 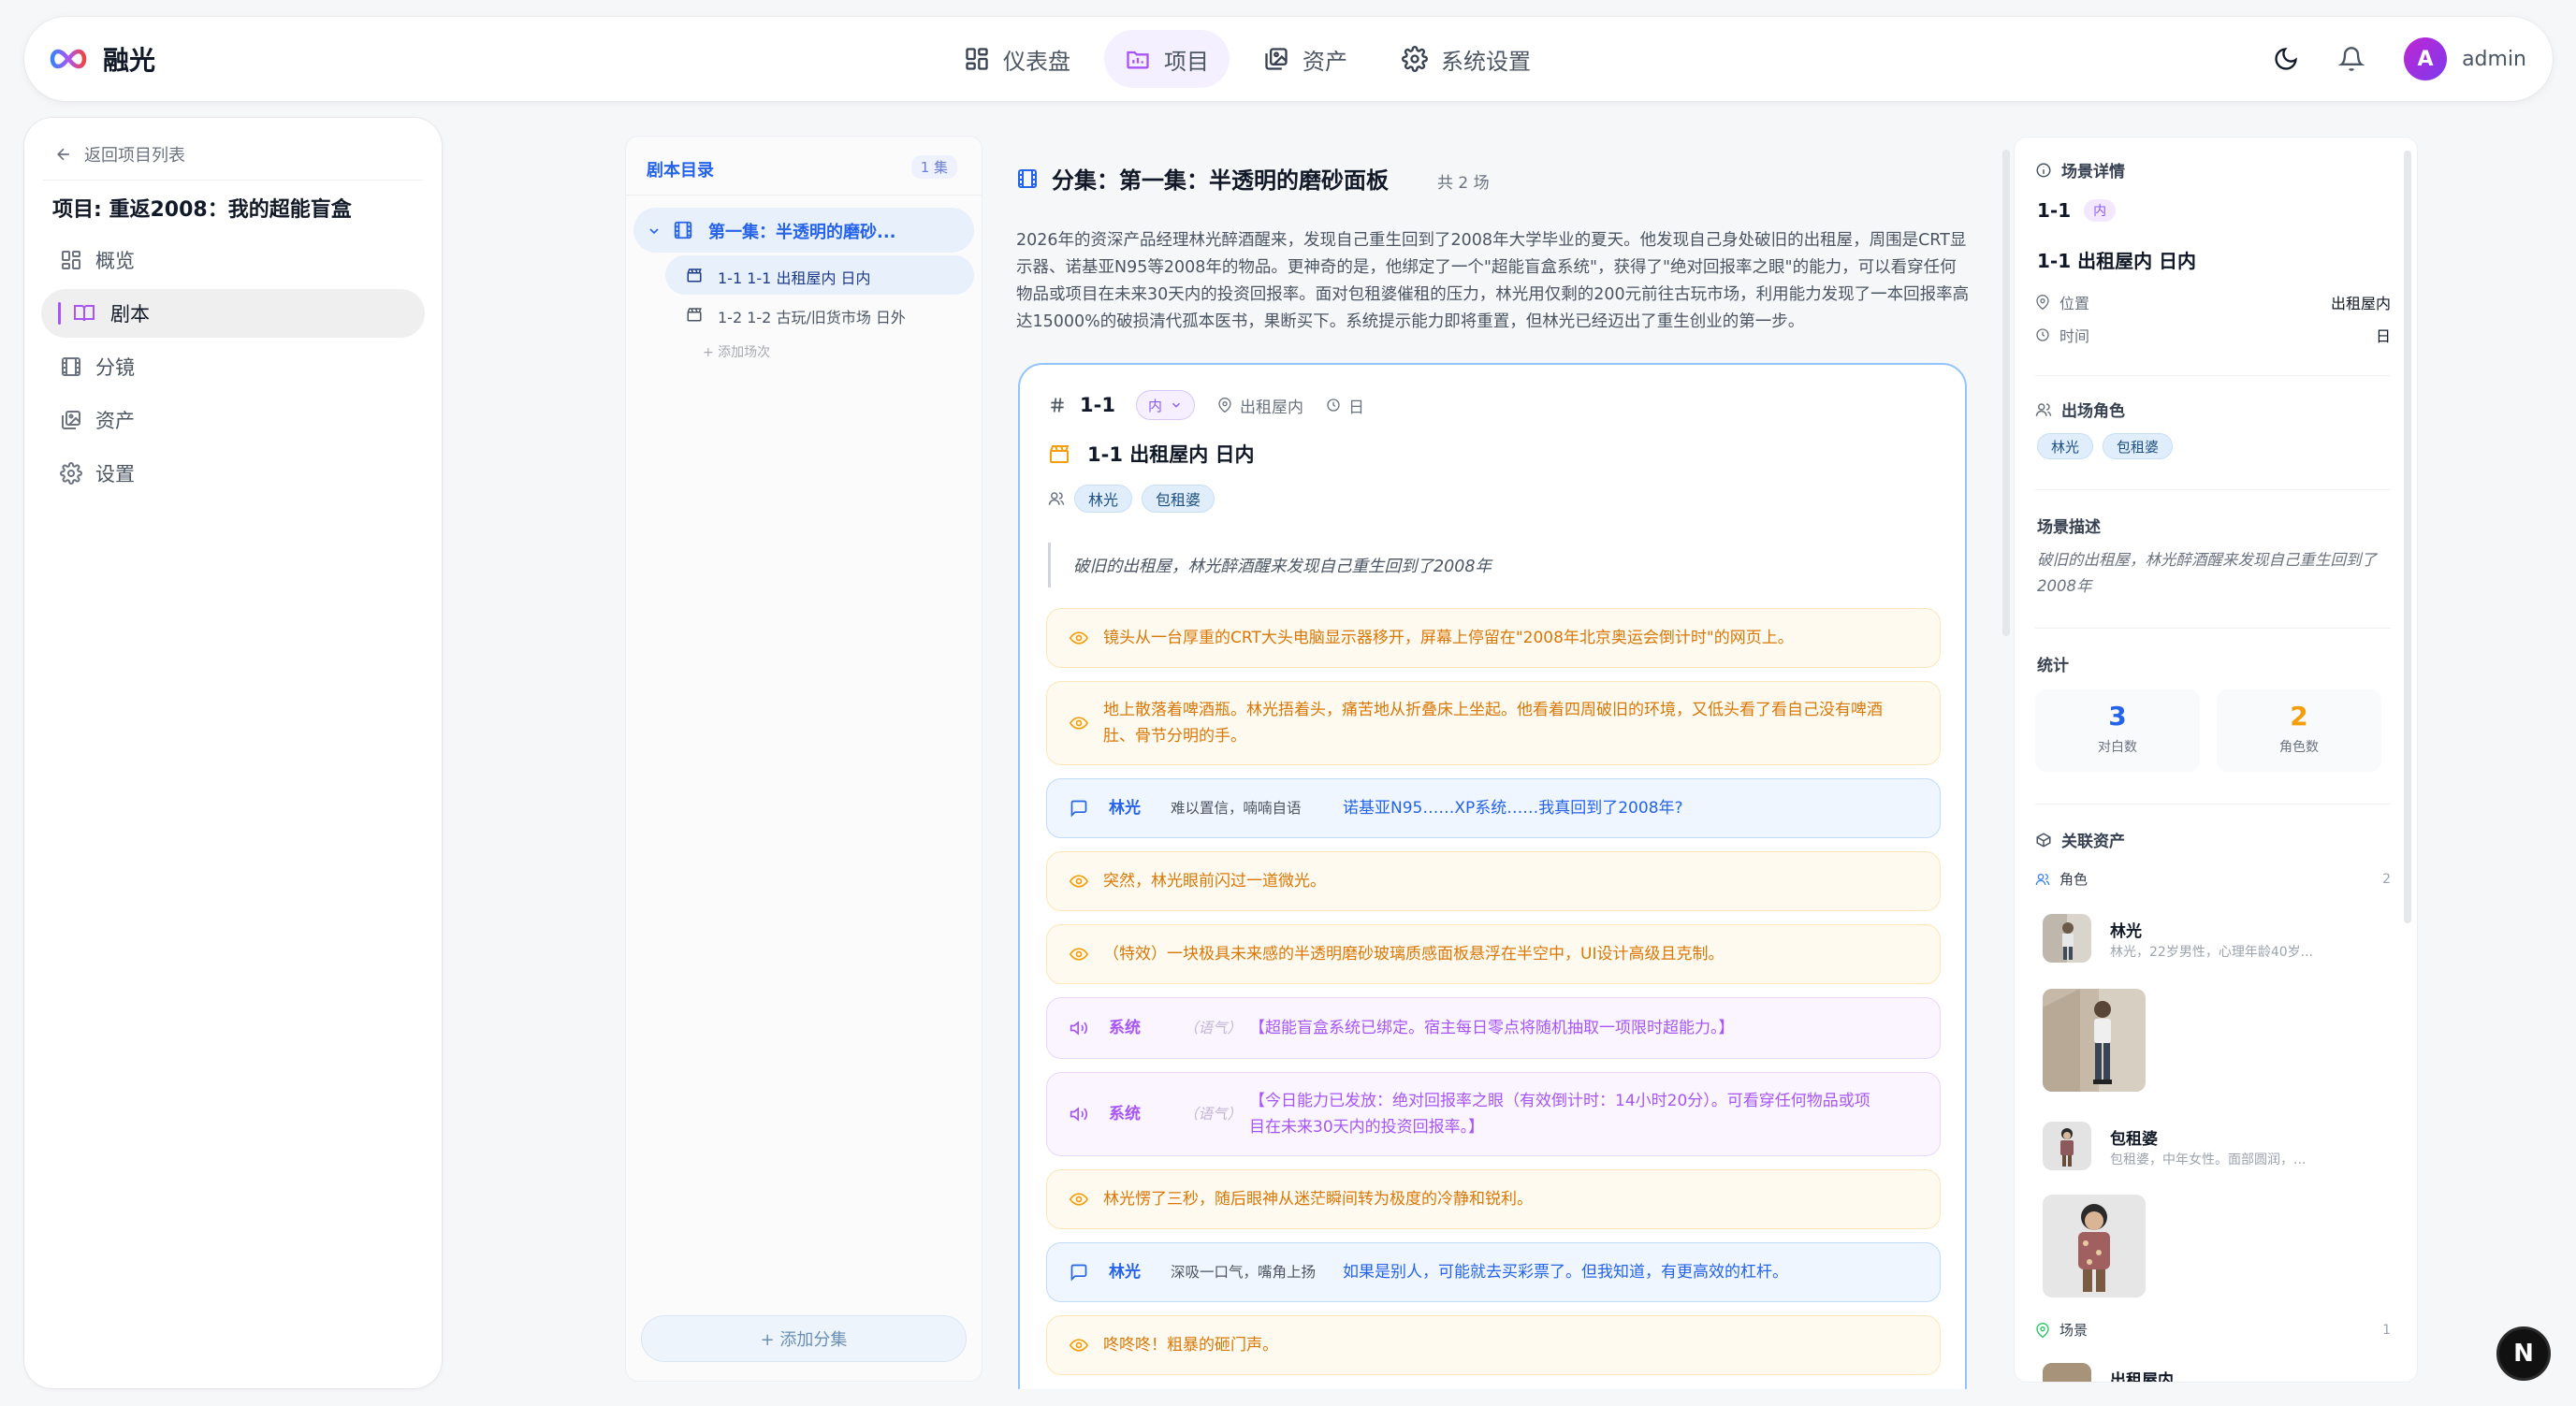 I want to click on sidebar-item-overview: 概览, so click(x=233, y=260).